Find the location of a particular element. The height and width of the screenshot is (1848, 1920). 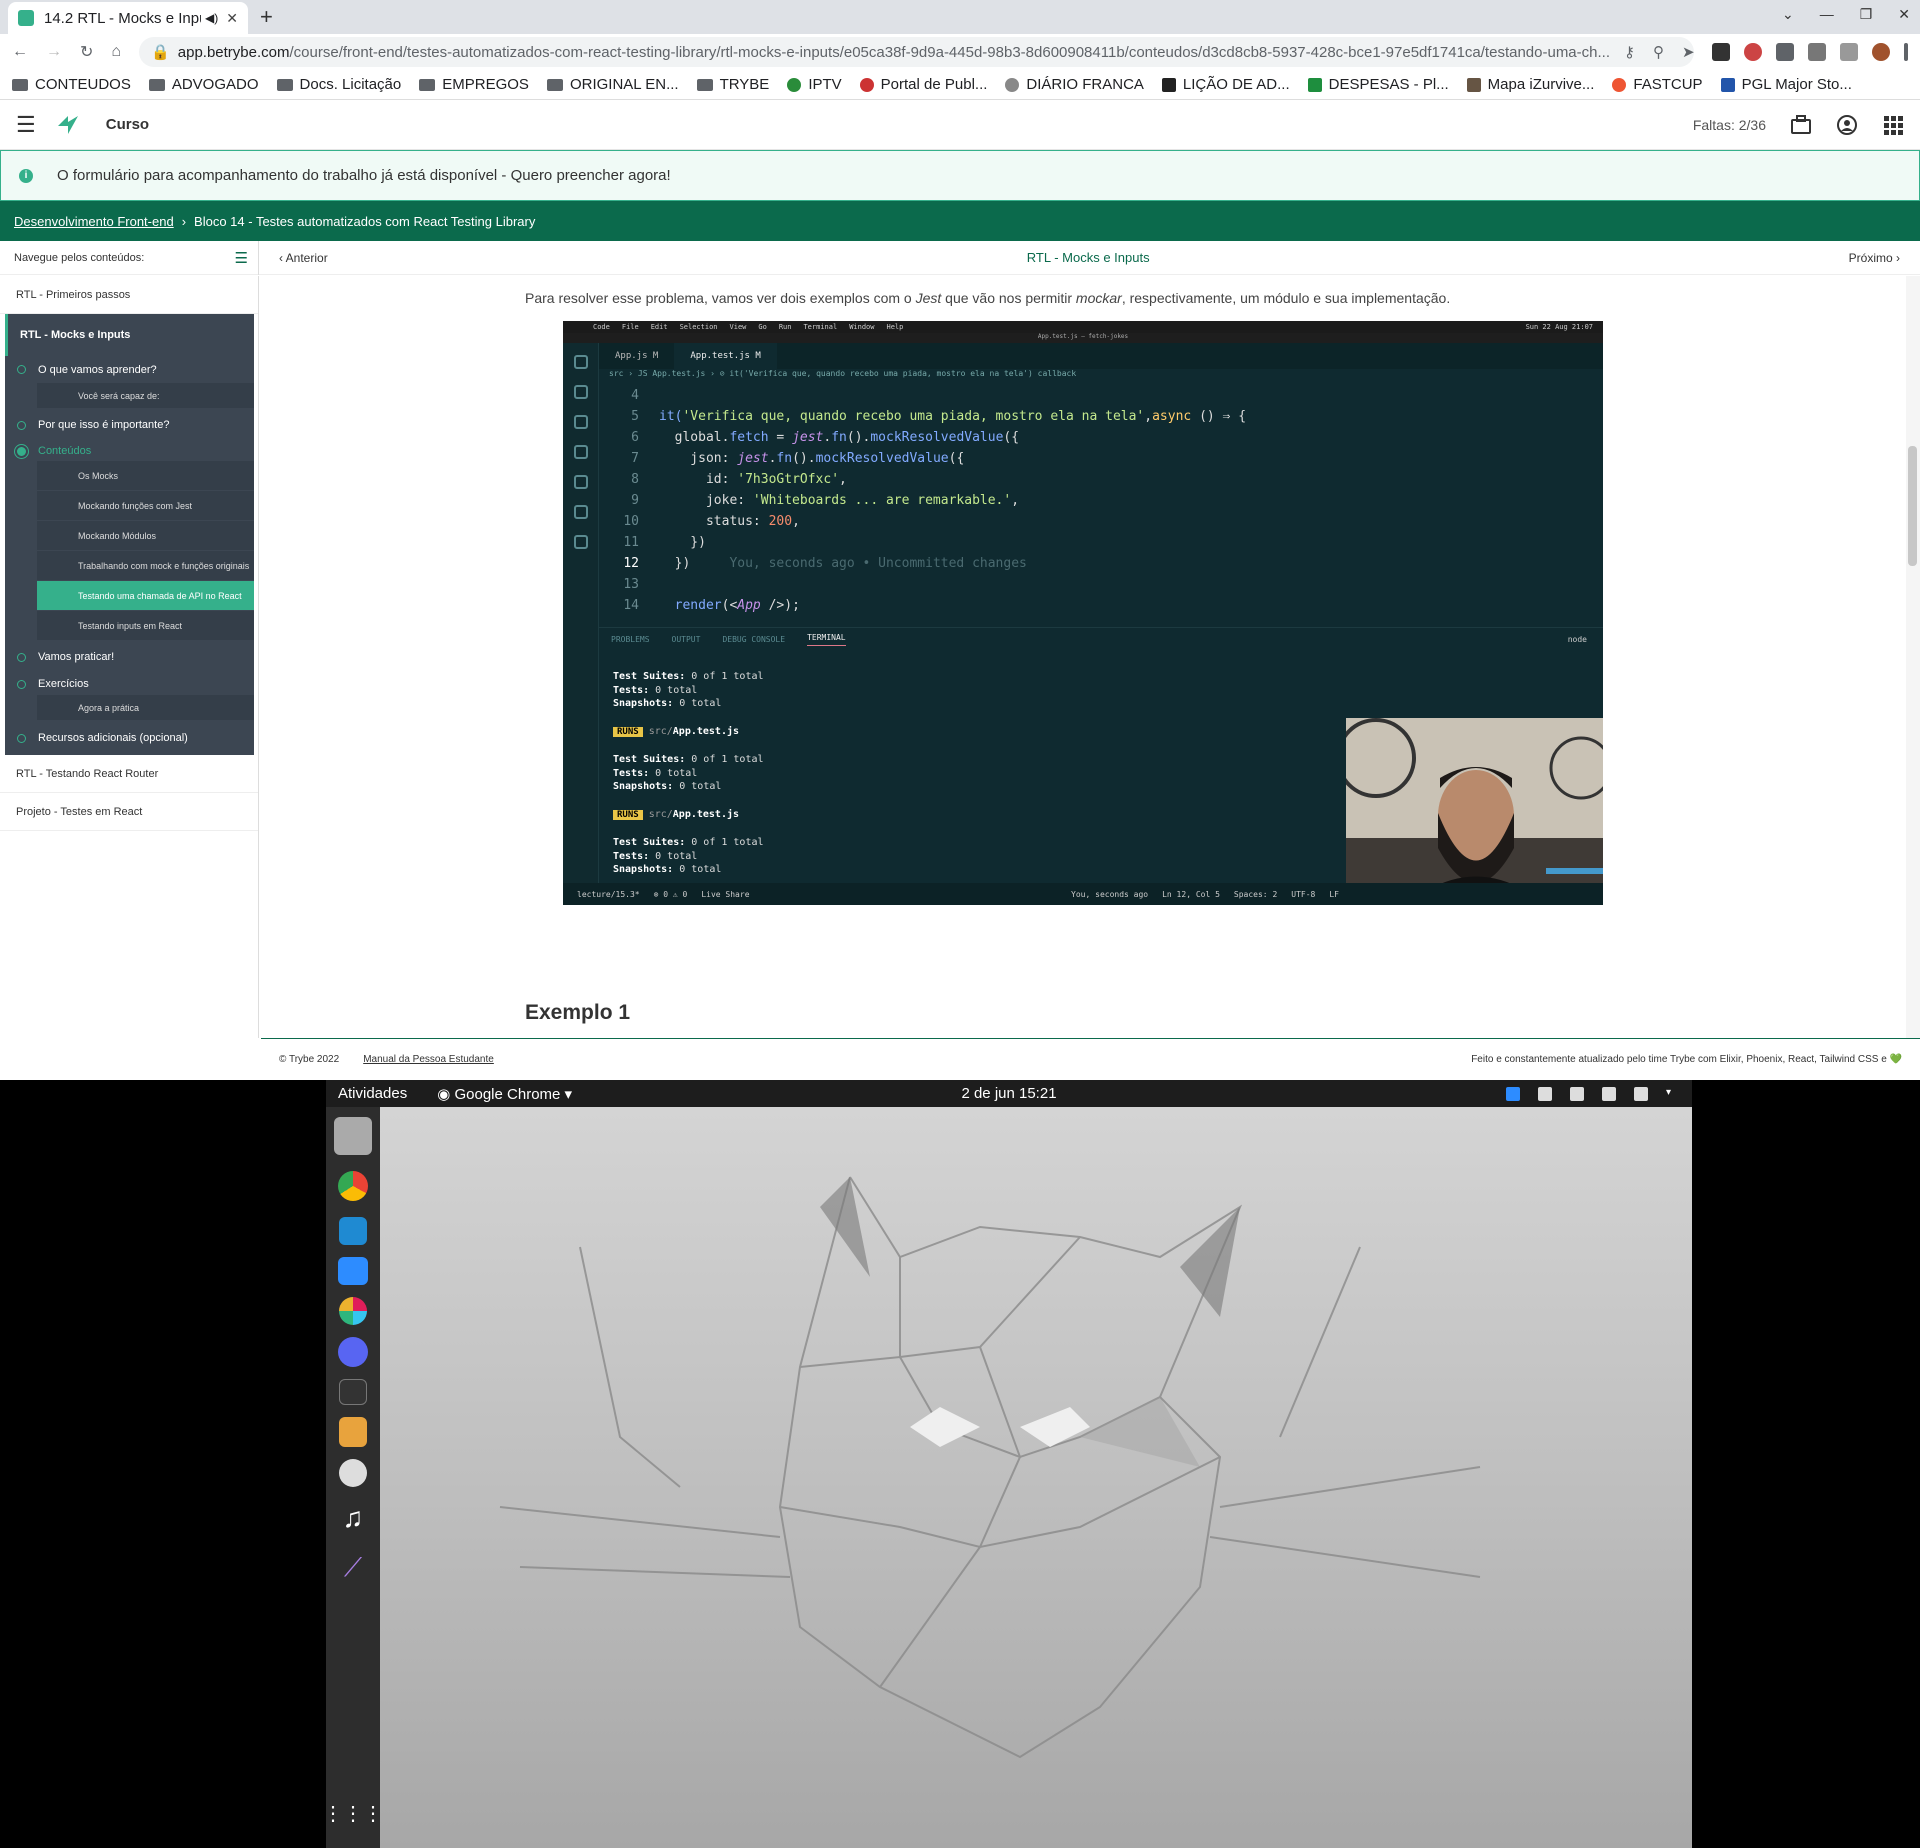

reload-icon: ↻ is located at coordinates (86, 52).